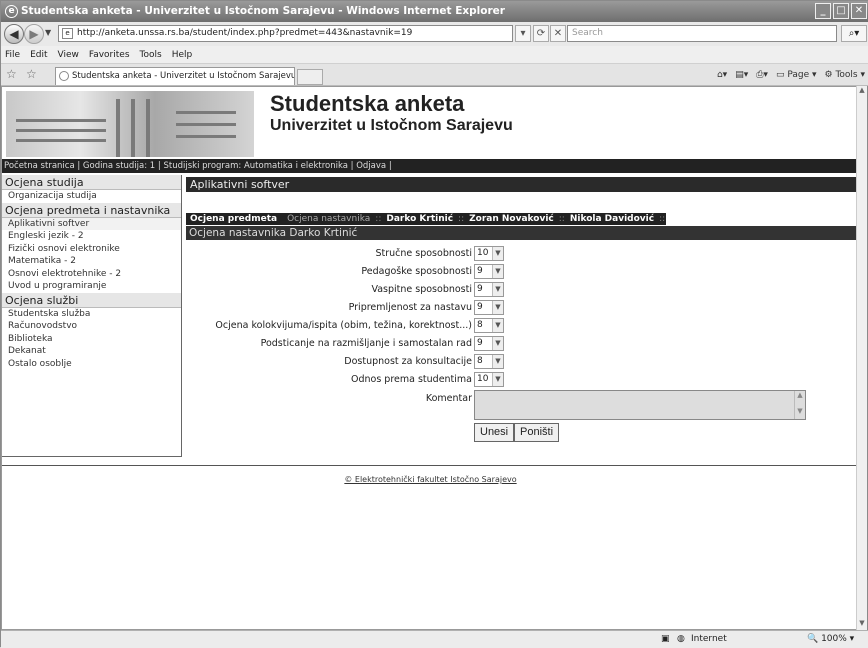  Describe the element at coordinates (34, 34) in the screenshot. I see `forward-button: ▶` at that location.